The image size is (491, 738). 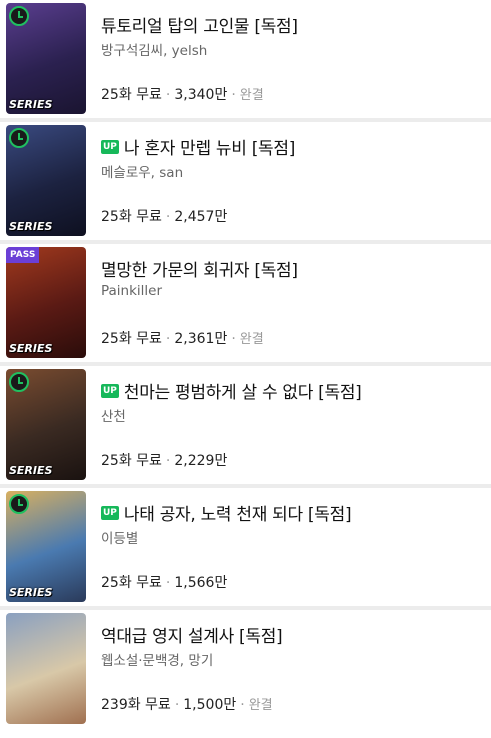 I want to click on title-row: 튜토리얼 탑의 고인물 [독점], so click(x=293, y=24).